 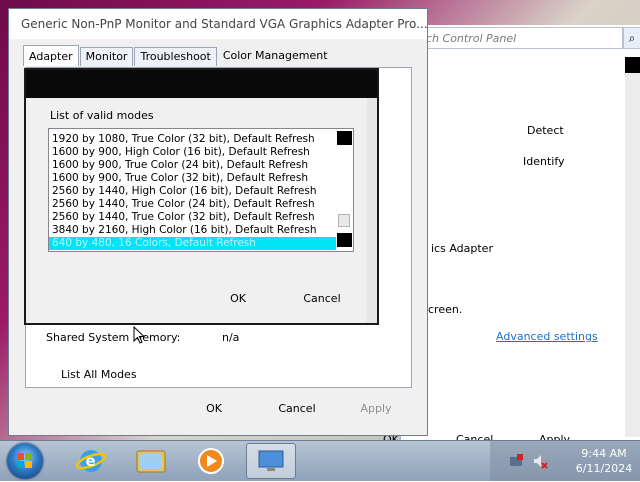 I want to click on tab-color-management: Color Management, so click(x=275, y=56).